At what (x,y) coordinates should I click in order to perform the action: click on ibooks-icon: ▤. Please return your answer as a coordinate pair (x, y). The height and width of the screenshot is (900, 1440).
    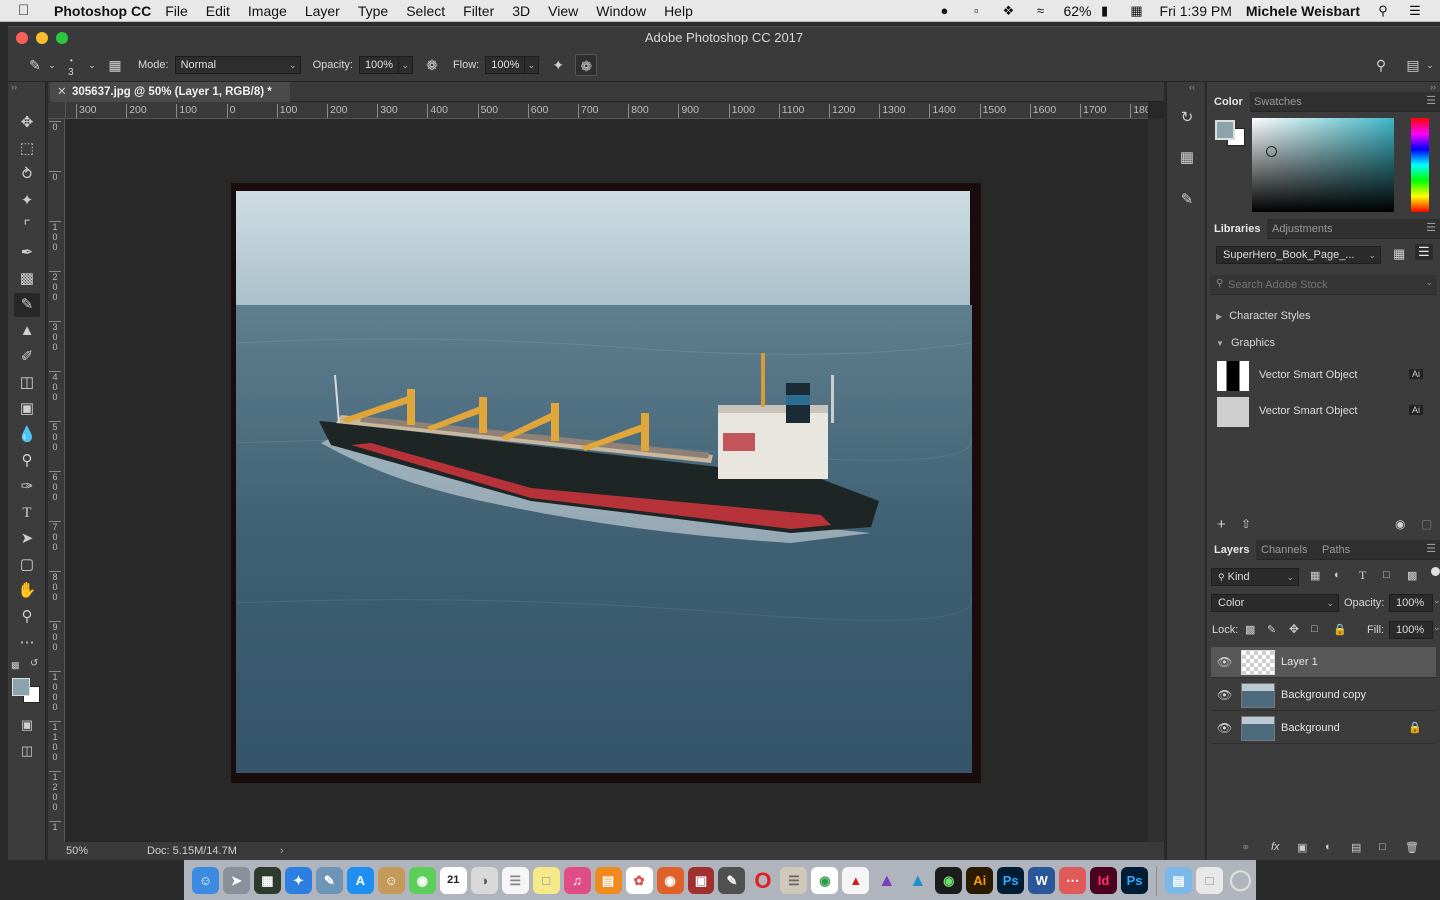
    Looking at the image, I should click on (608, 880).